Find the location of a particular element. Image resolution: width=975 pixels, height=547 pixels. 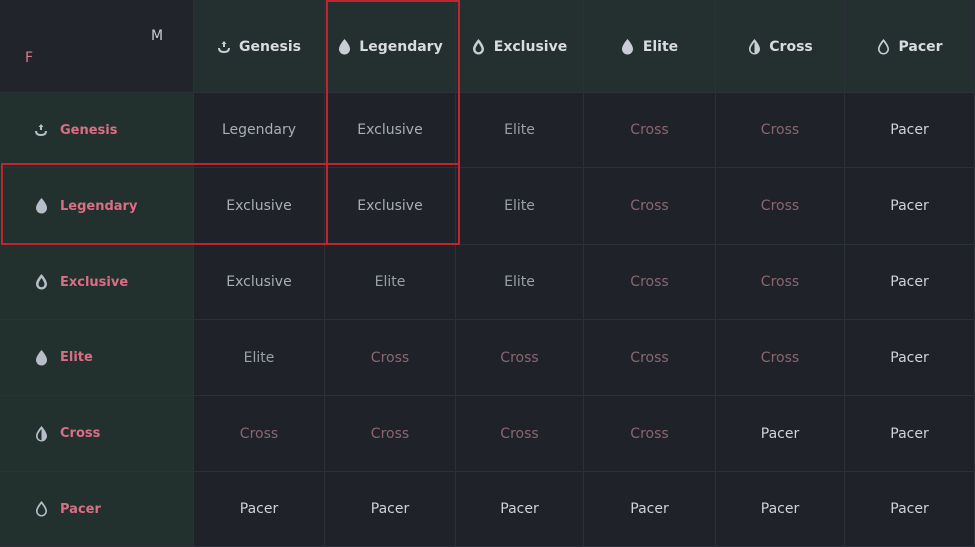

row-header-genesis: Genesis is located at coordinates (97, 130).